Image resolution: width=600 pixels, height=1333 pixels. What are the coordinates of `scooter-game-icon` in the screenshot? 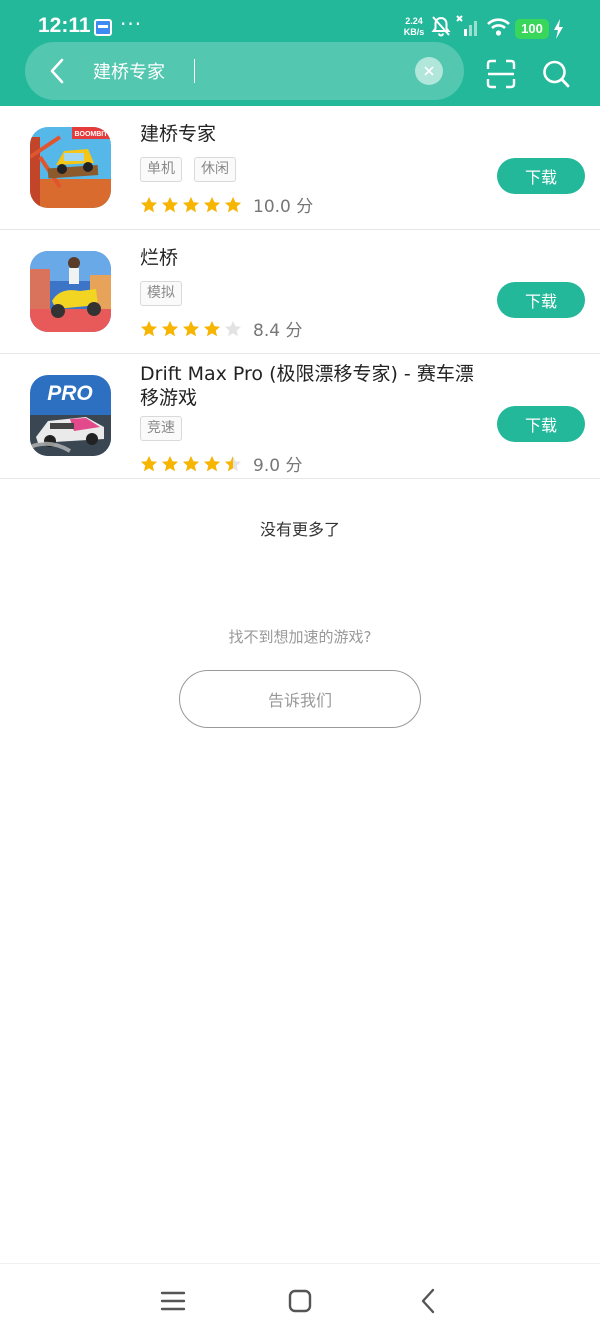 It's located at (70, 291).